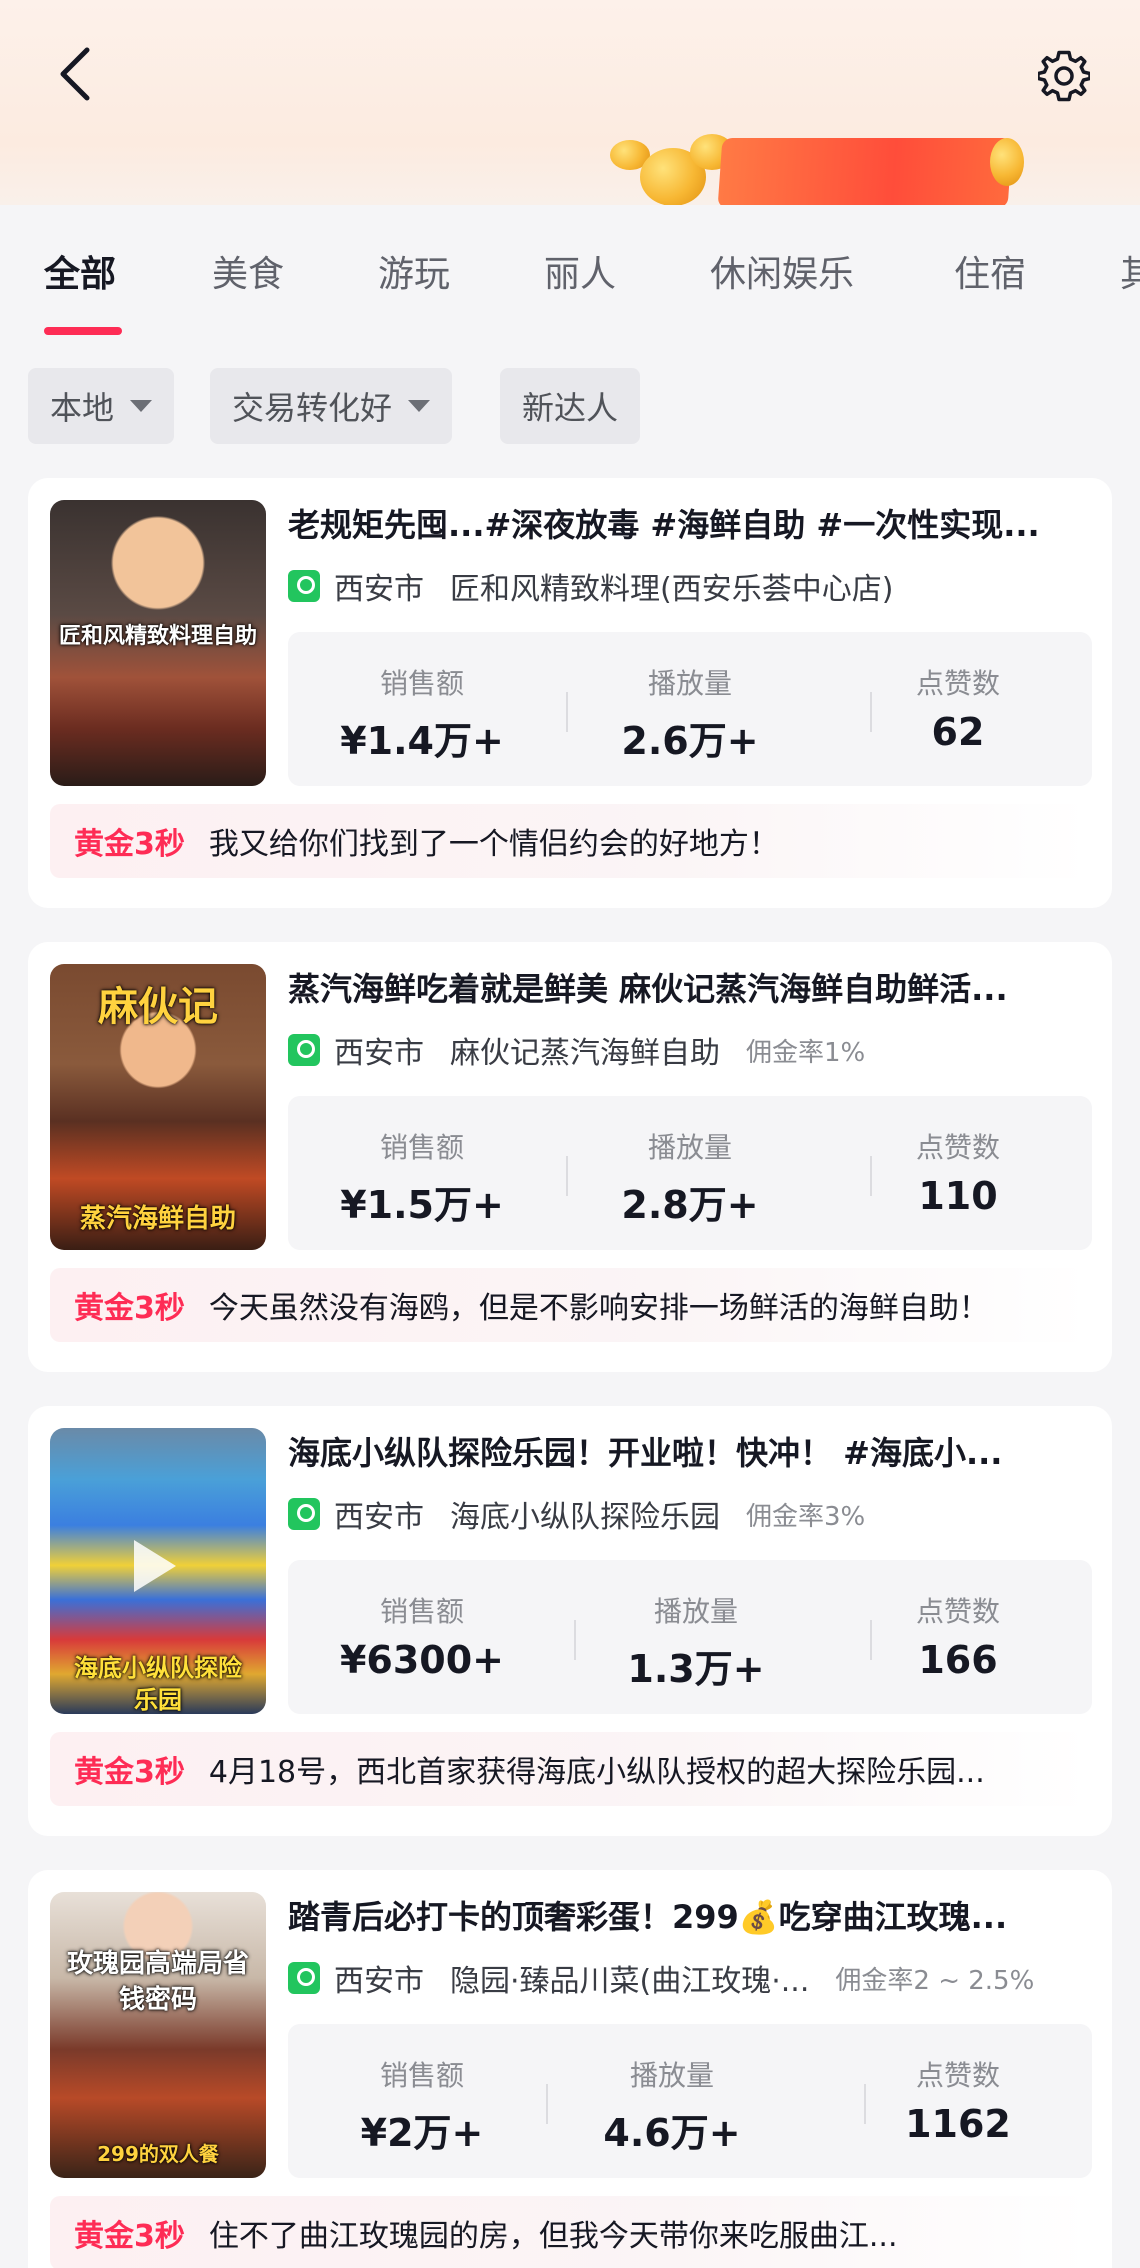  I want to click on filter-new-creator: 新达人, so click(570, 406).